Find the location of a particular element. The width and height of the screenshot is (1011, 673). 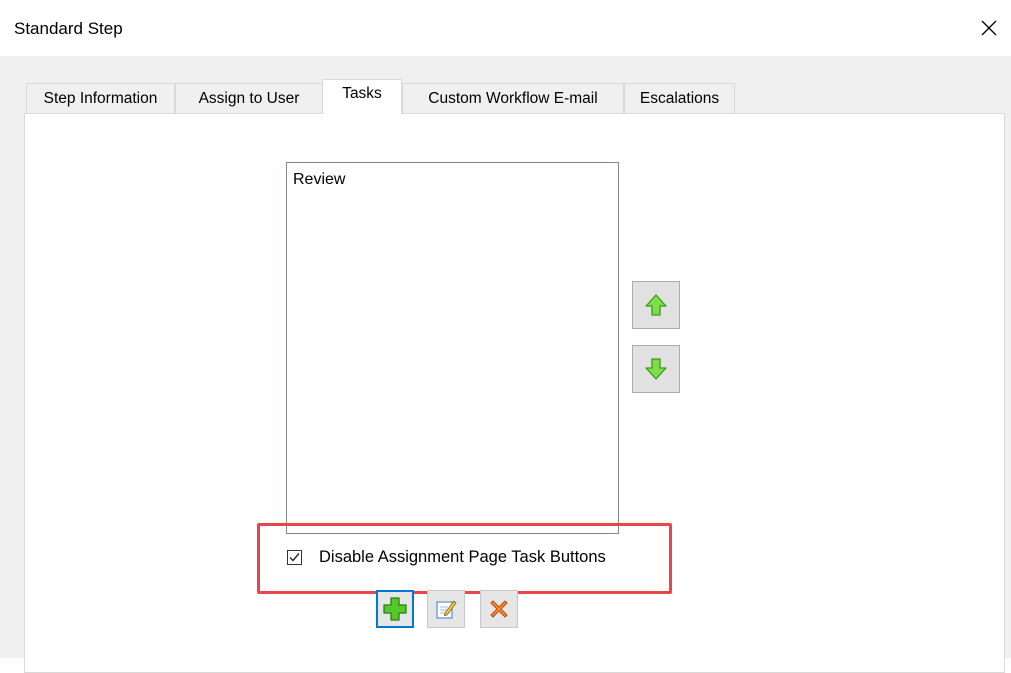

orange-x-icon is located at coordinates (499, 609).